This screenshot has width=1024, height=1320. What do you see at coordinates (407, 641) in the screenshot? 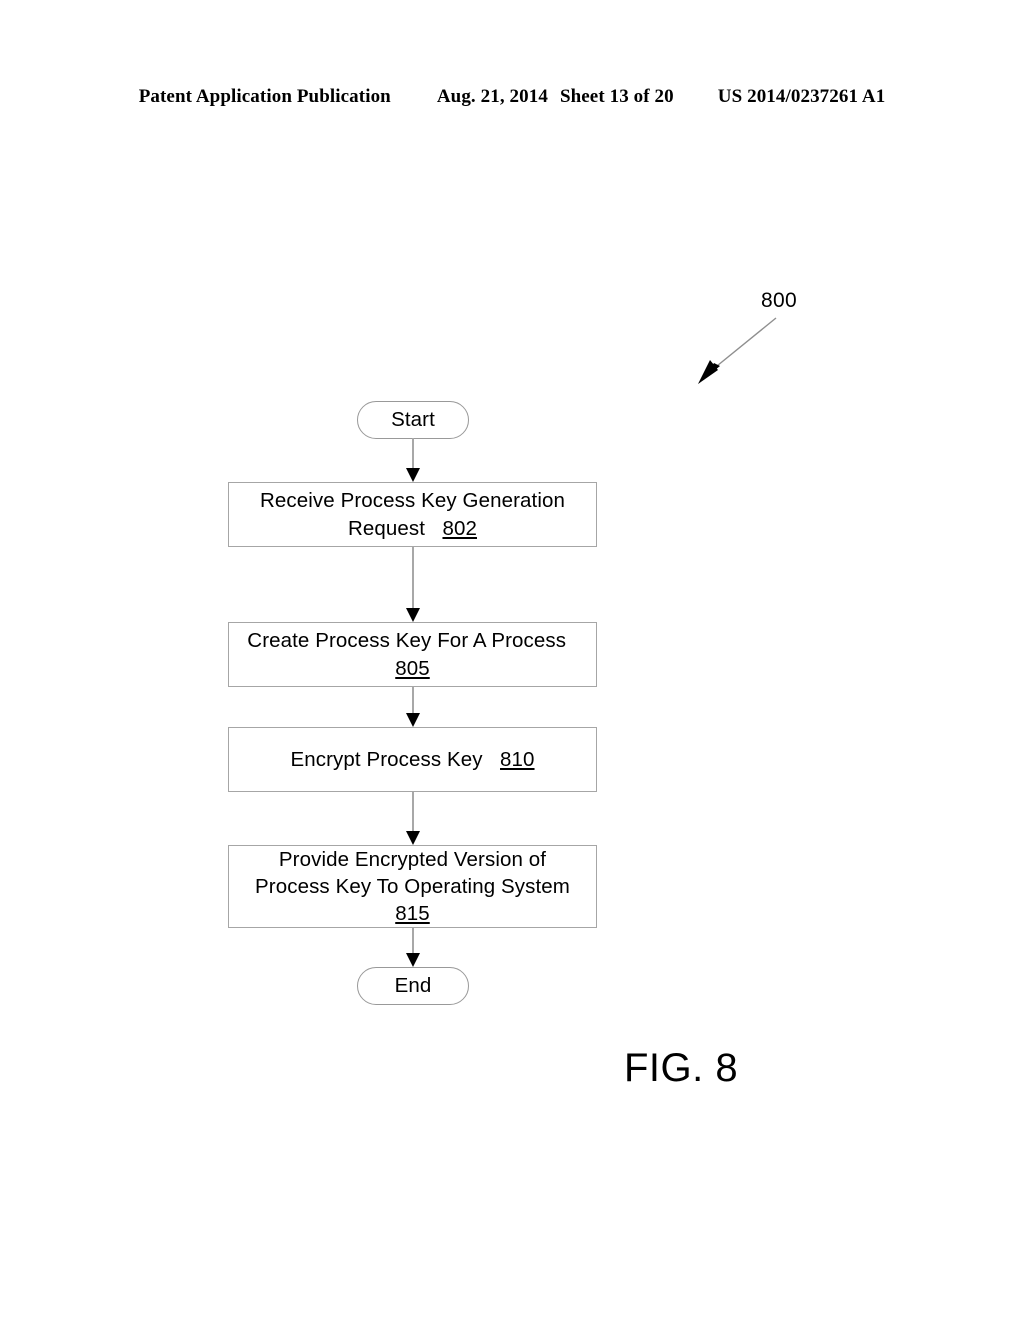
I see `flow-node-805-text: Create Process Key For A Process` at bounding box center [407, 641].